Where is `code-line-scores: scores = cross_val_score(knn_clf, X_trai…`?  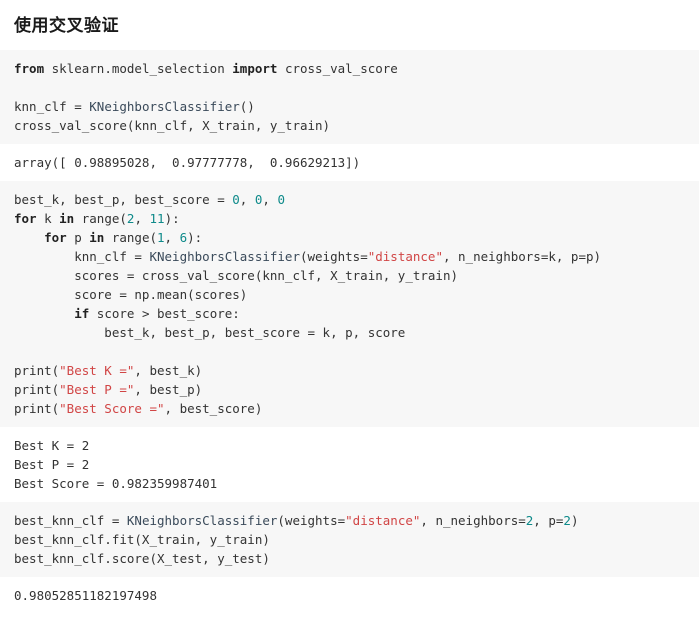
code-line-scores: scores = cross_val_score(knn_clf, X_trai… is located at coordinates (349, 275).